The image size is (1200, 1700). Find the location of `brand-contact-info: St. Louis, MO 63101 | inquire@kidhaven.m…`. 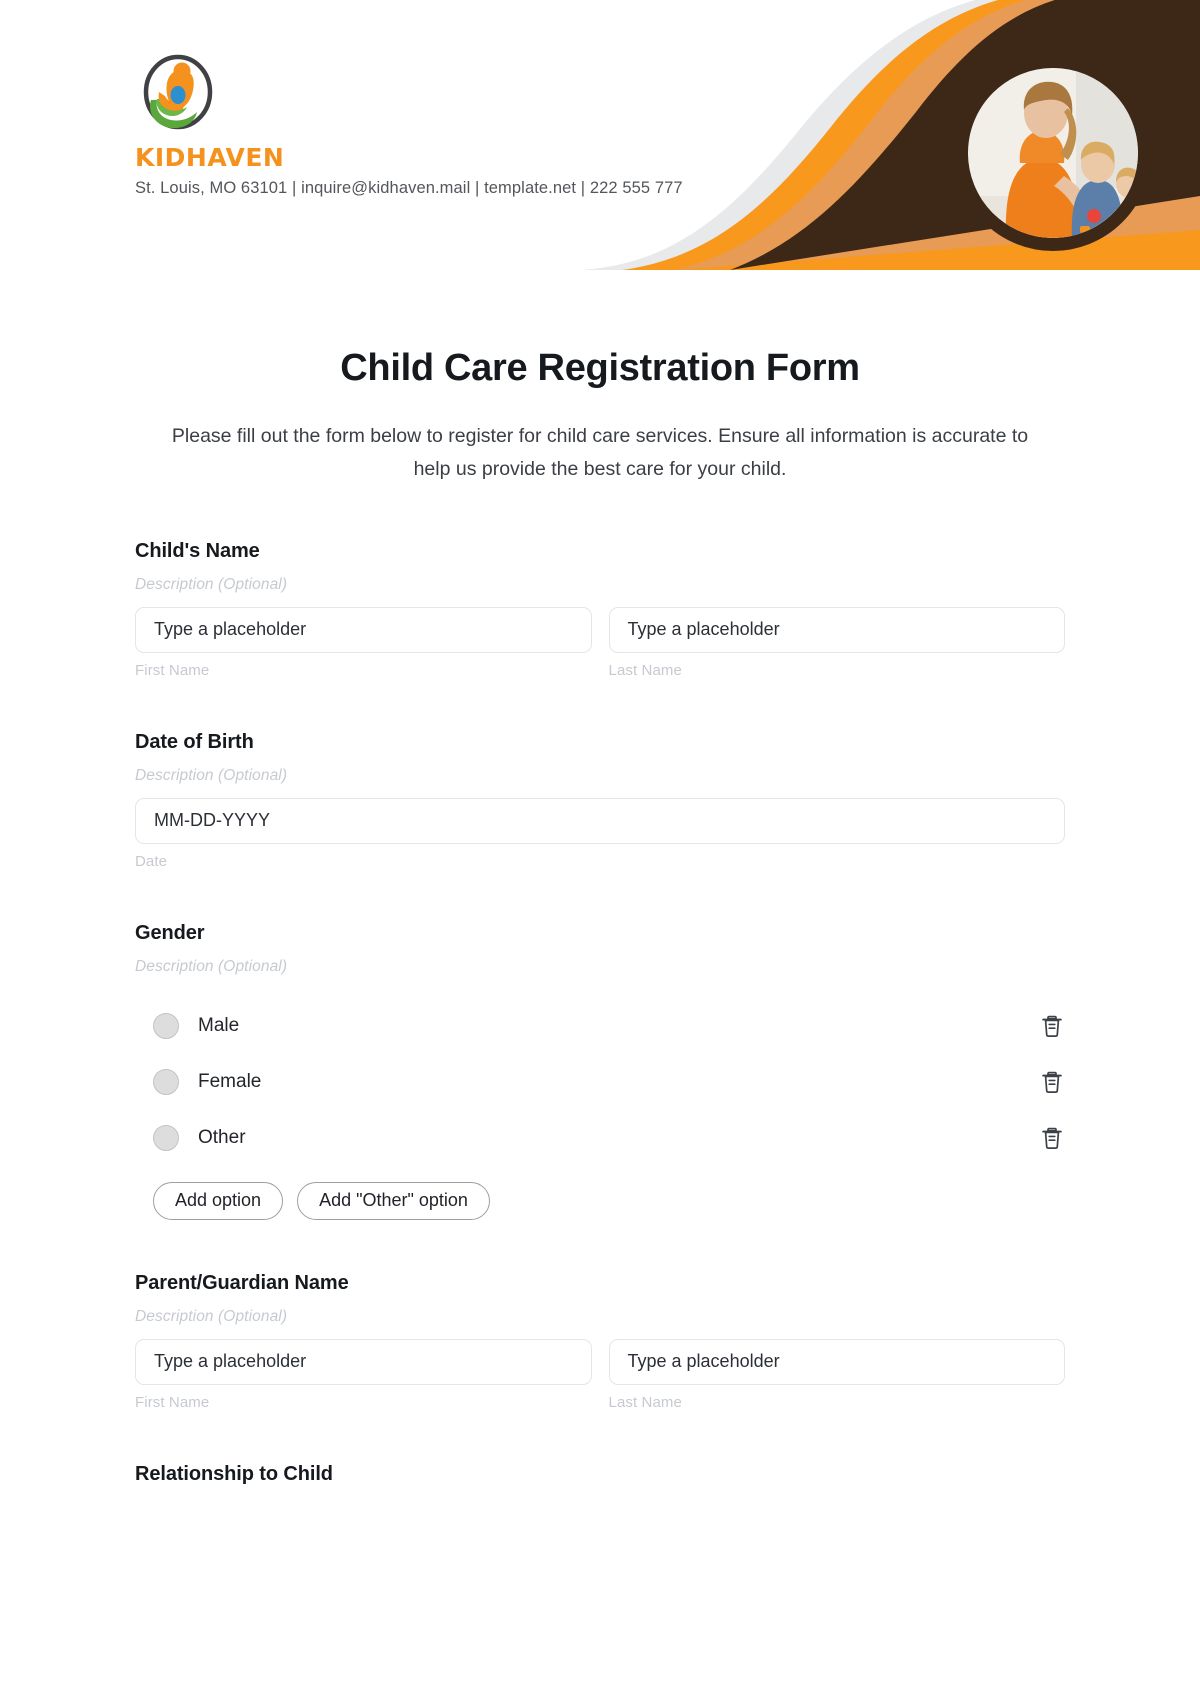

brand-contact-info: St. Louis, MO 63101 | inquire@kidhaven.m… is located at coordinates (409, 187).